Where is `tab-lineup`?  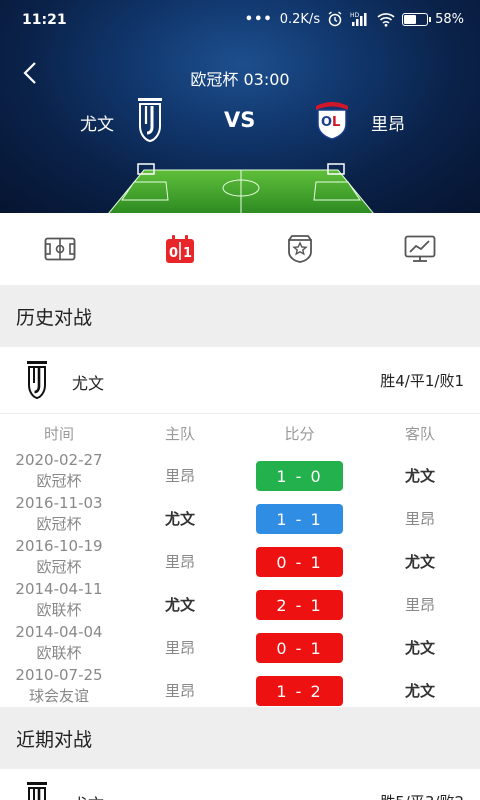 tab-lineup is located at coordinates (60, 249).